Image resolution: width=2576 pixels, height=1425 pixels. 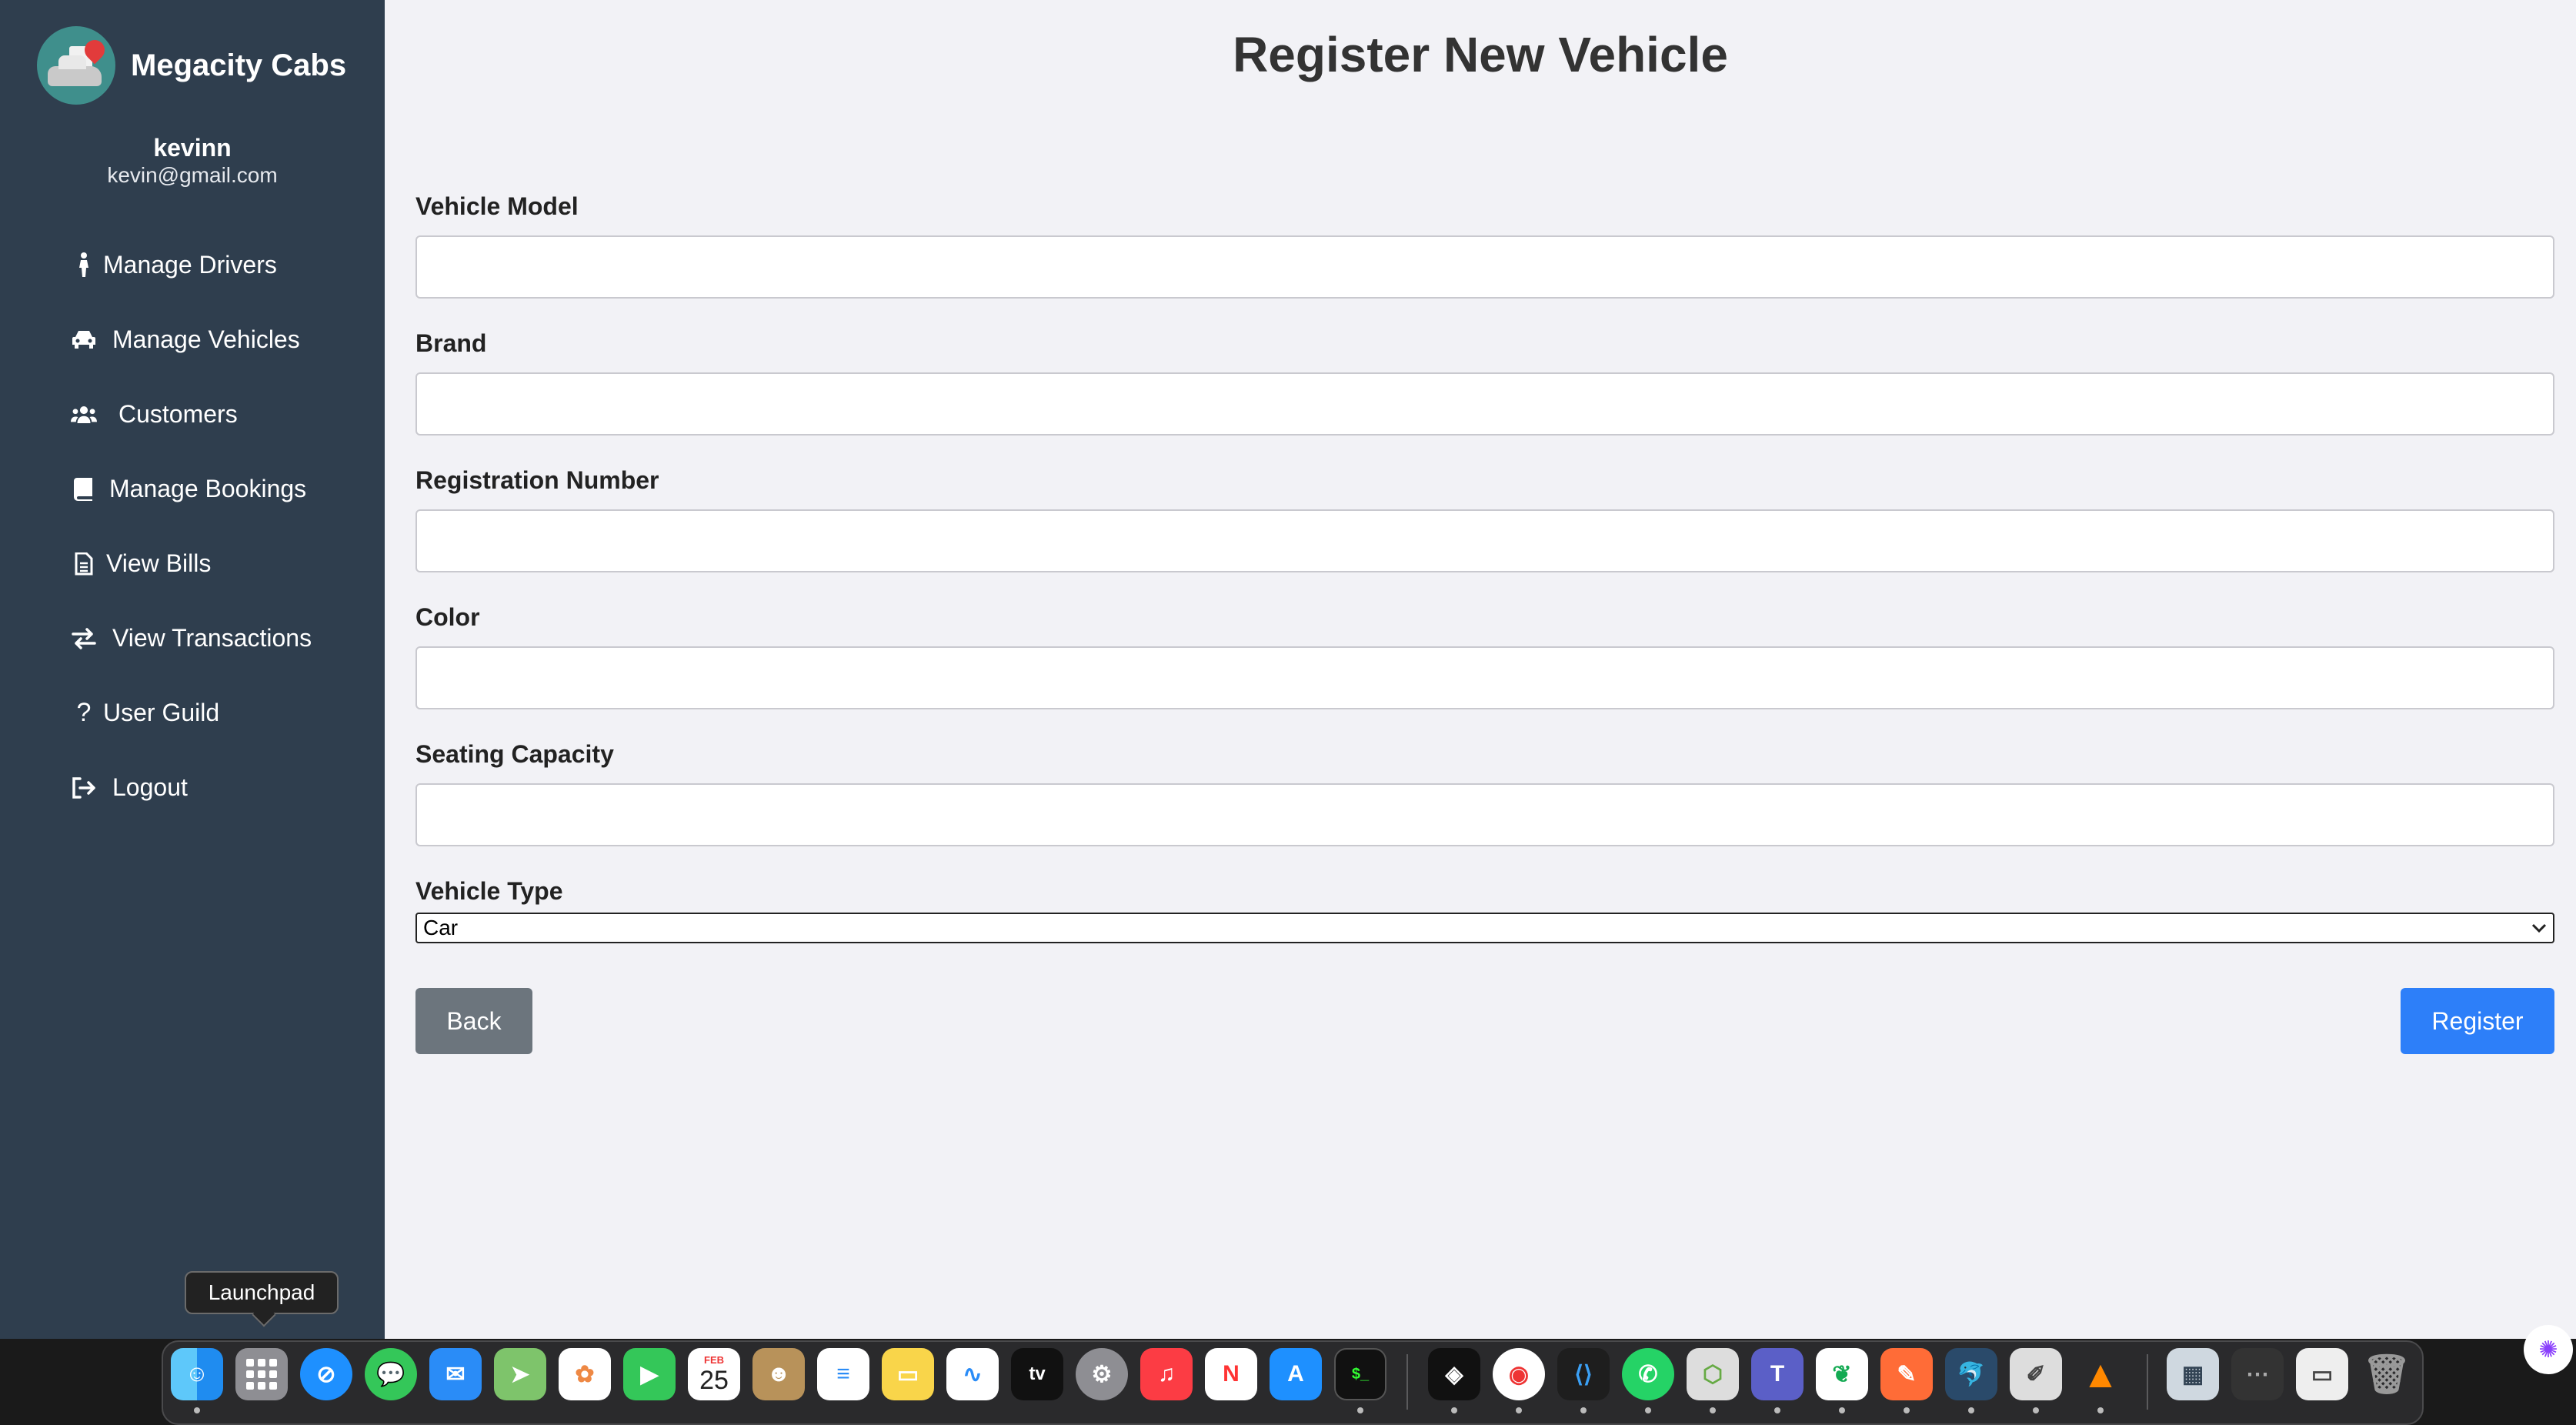 I want to click on megacity-cabs-logo, so click(x=76, y=65).